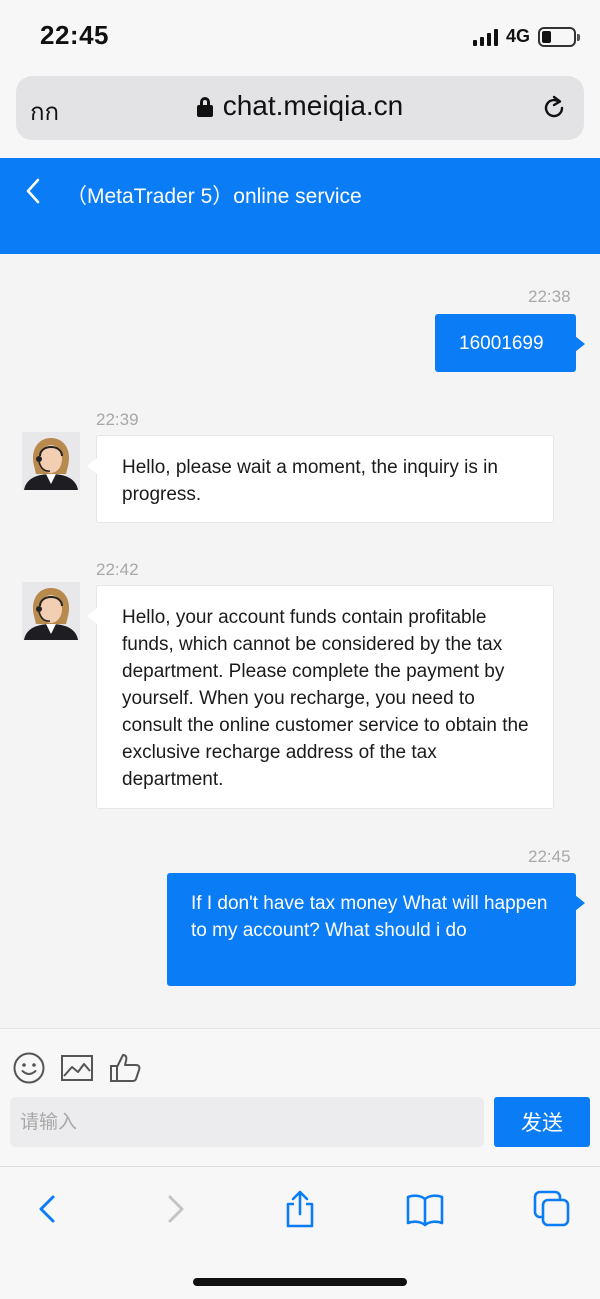 The width and height of the screenshot is (600, 1299). I want to click on tabs-icon, so click(552, 1209).